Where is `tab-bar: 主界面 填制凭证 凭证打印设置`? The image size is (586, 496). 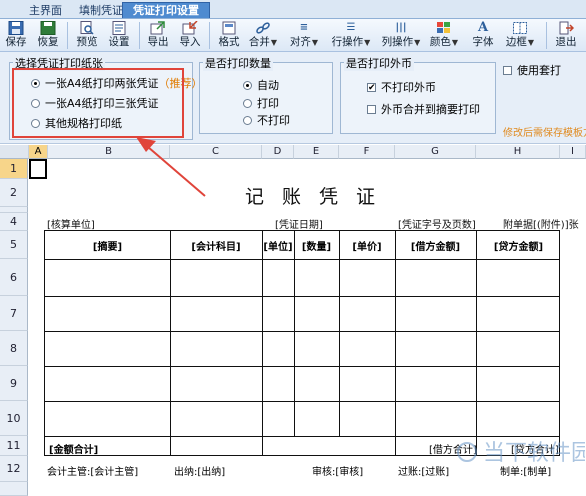 tab-bar: 主界面 填制凭证 凭证打印设置 is located at coordinates (293, 9).